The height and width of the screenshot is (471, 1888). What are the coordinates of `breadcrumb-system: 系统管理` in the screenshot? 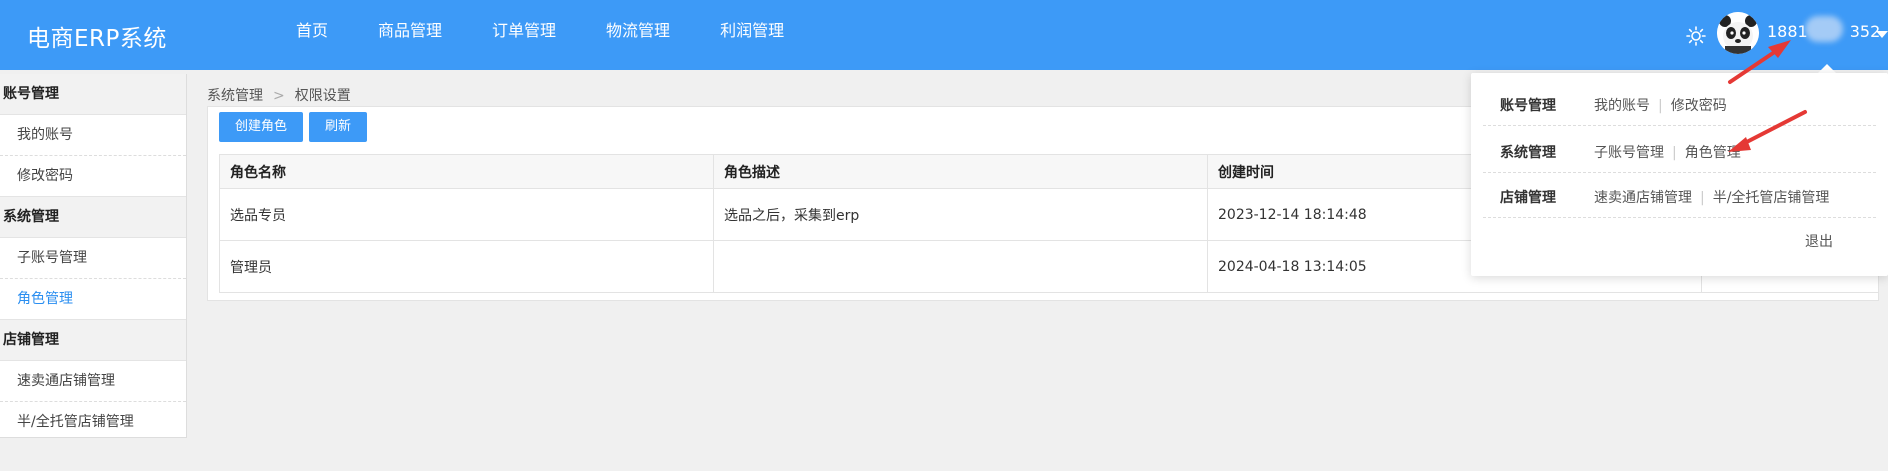 It's located at (235, 96).